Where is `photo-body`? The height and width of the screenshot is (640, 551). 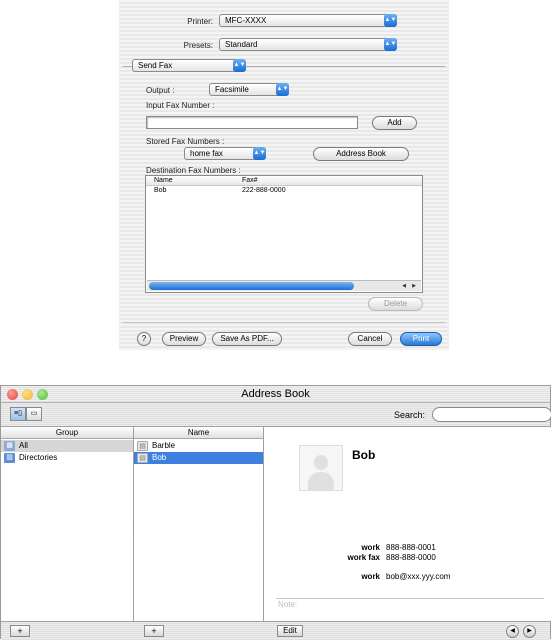
photo-body is located at coordinates (321, 481).